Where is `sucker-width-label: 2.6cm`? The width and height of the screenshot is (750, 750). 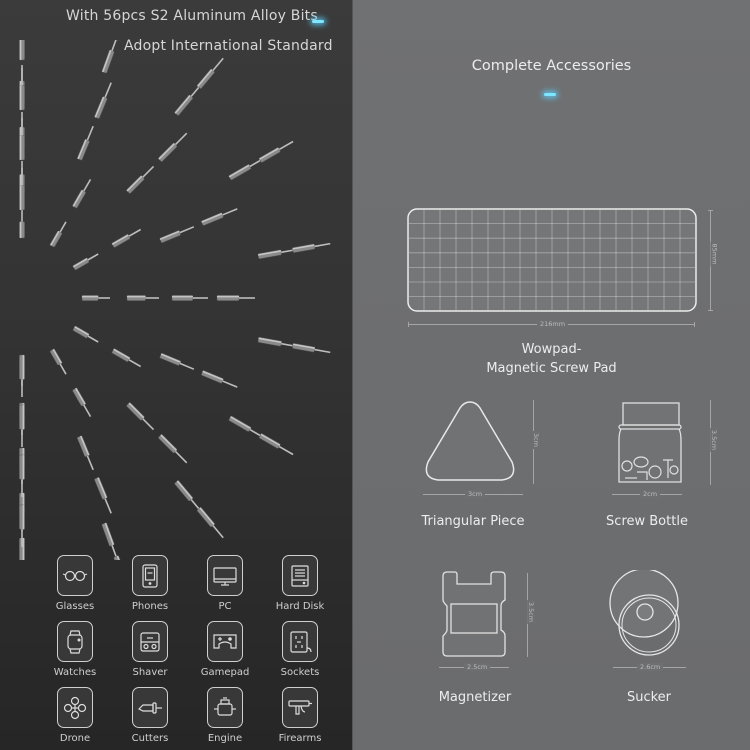
sucker-width-label: 2.6cm is located at coordinates (650, 667).